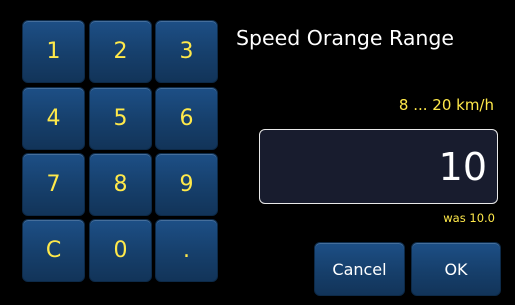 Image resolution: width=515 pixels, height=305 pixels. Describe the element at coordinates (378, 166) in the screenshot. I see `value-input-field: 10` at that location.